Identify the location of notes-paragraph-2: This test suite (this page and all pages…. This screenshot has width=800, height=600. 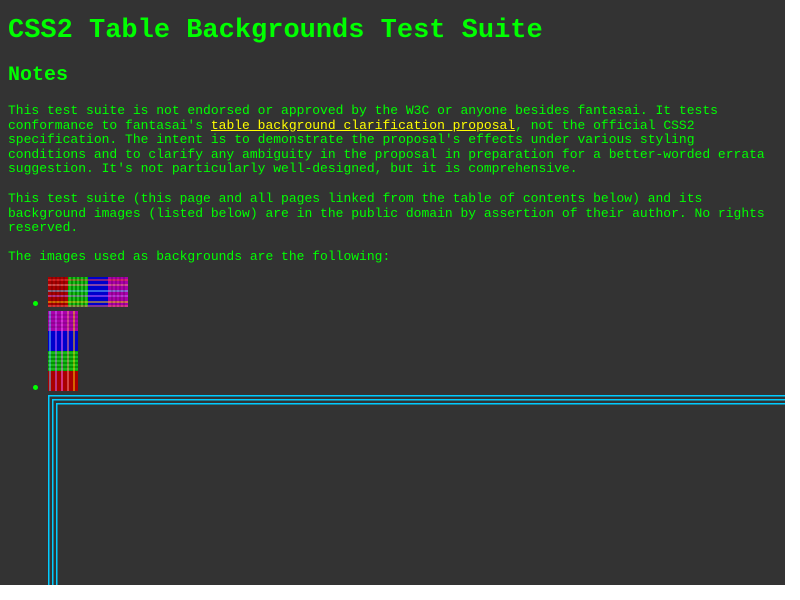
(386, 213).